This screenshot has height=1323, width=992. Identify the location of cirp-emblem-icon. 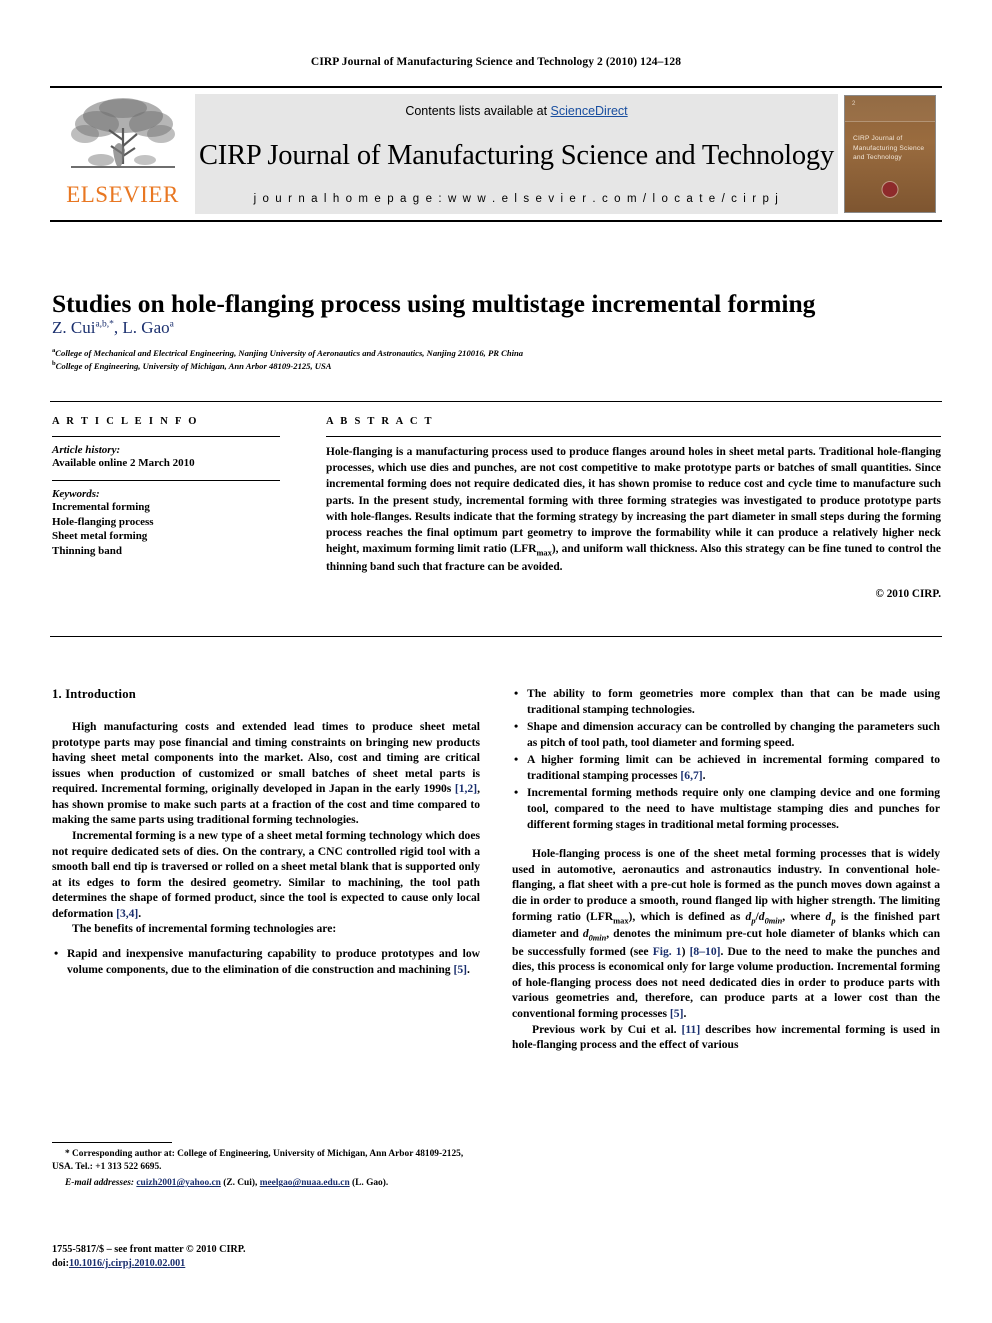
(890, 189).